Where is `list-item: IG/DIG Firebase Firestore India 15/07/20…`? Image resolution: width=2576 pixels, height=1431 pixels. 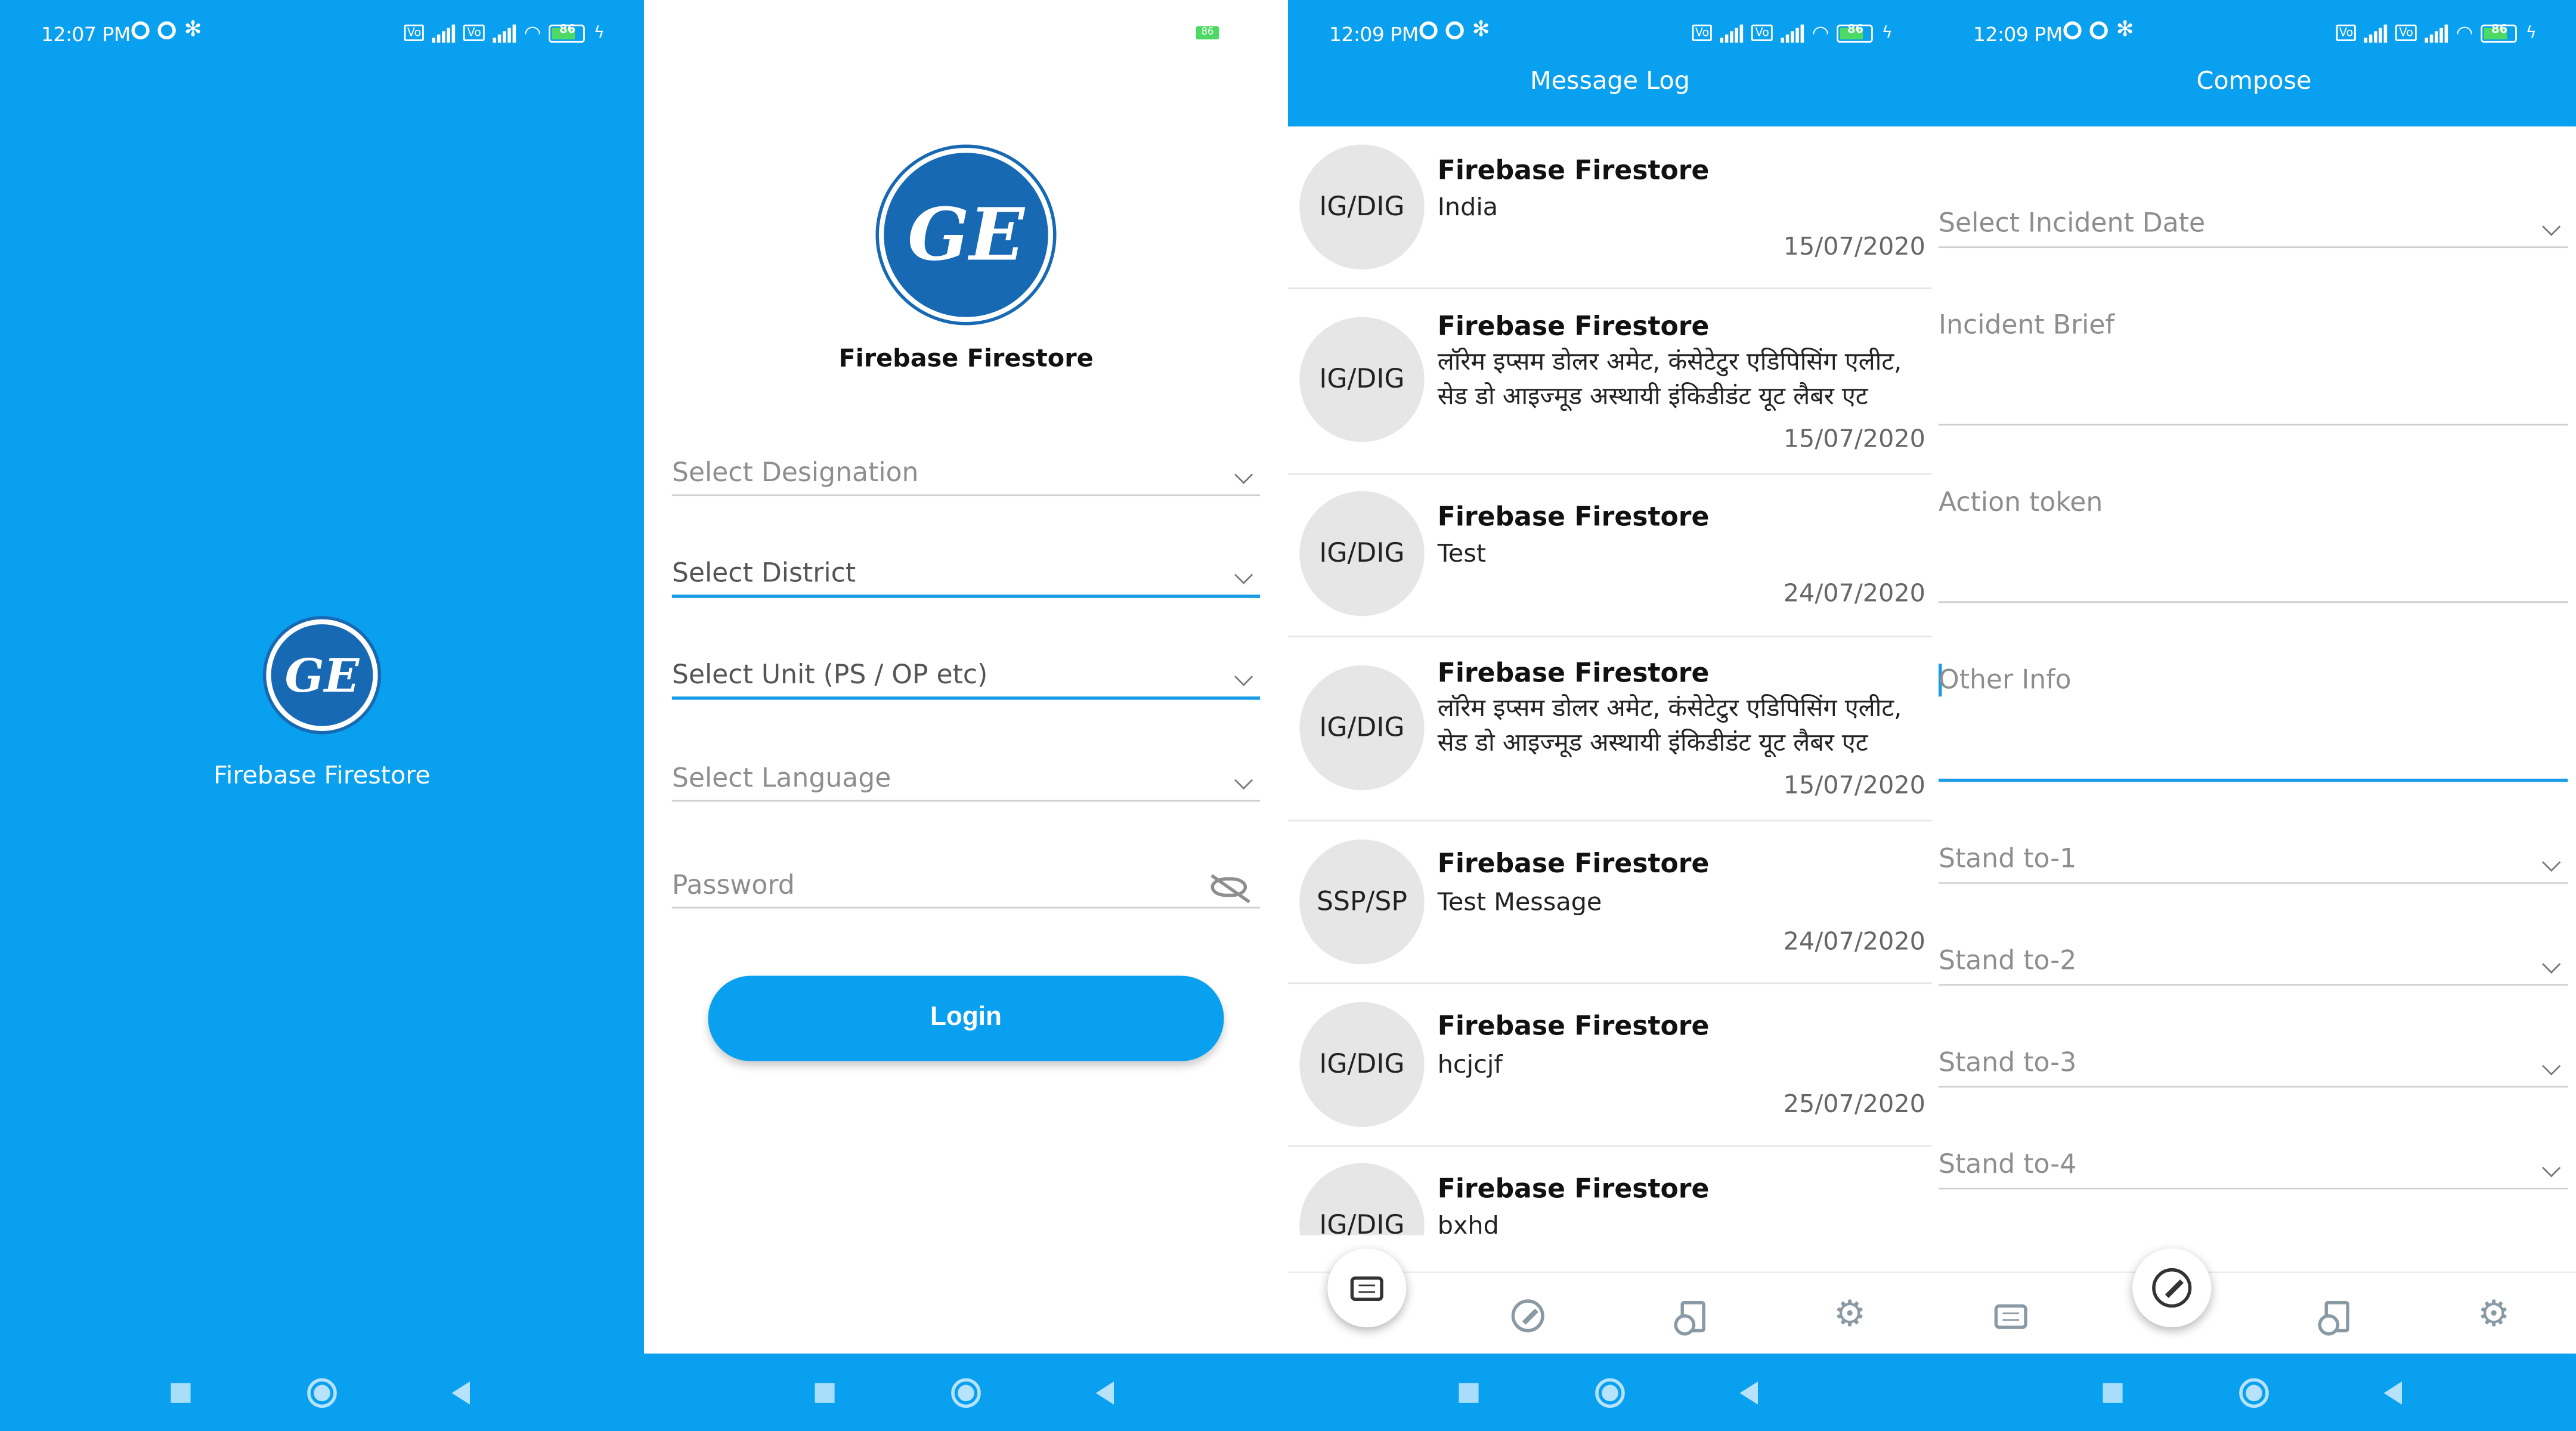
list-item: IG/DIG Firebase Firestore India 15/07/20… is located at coordinates (1610, 207).